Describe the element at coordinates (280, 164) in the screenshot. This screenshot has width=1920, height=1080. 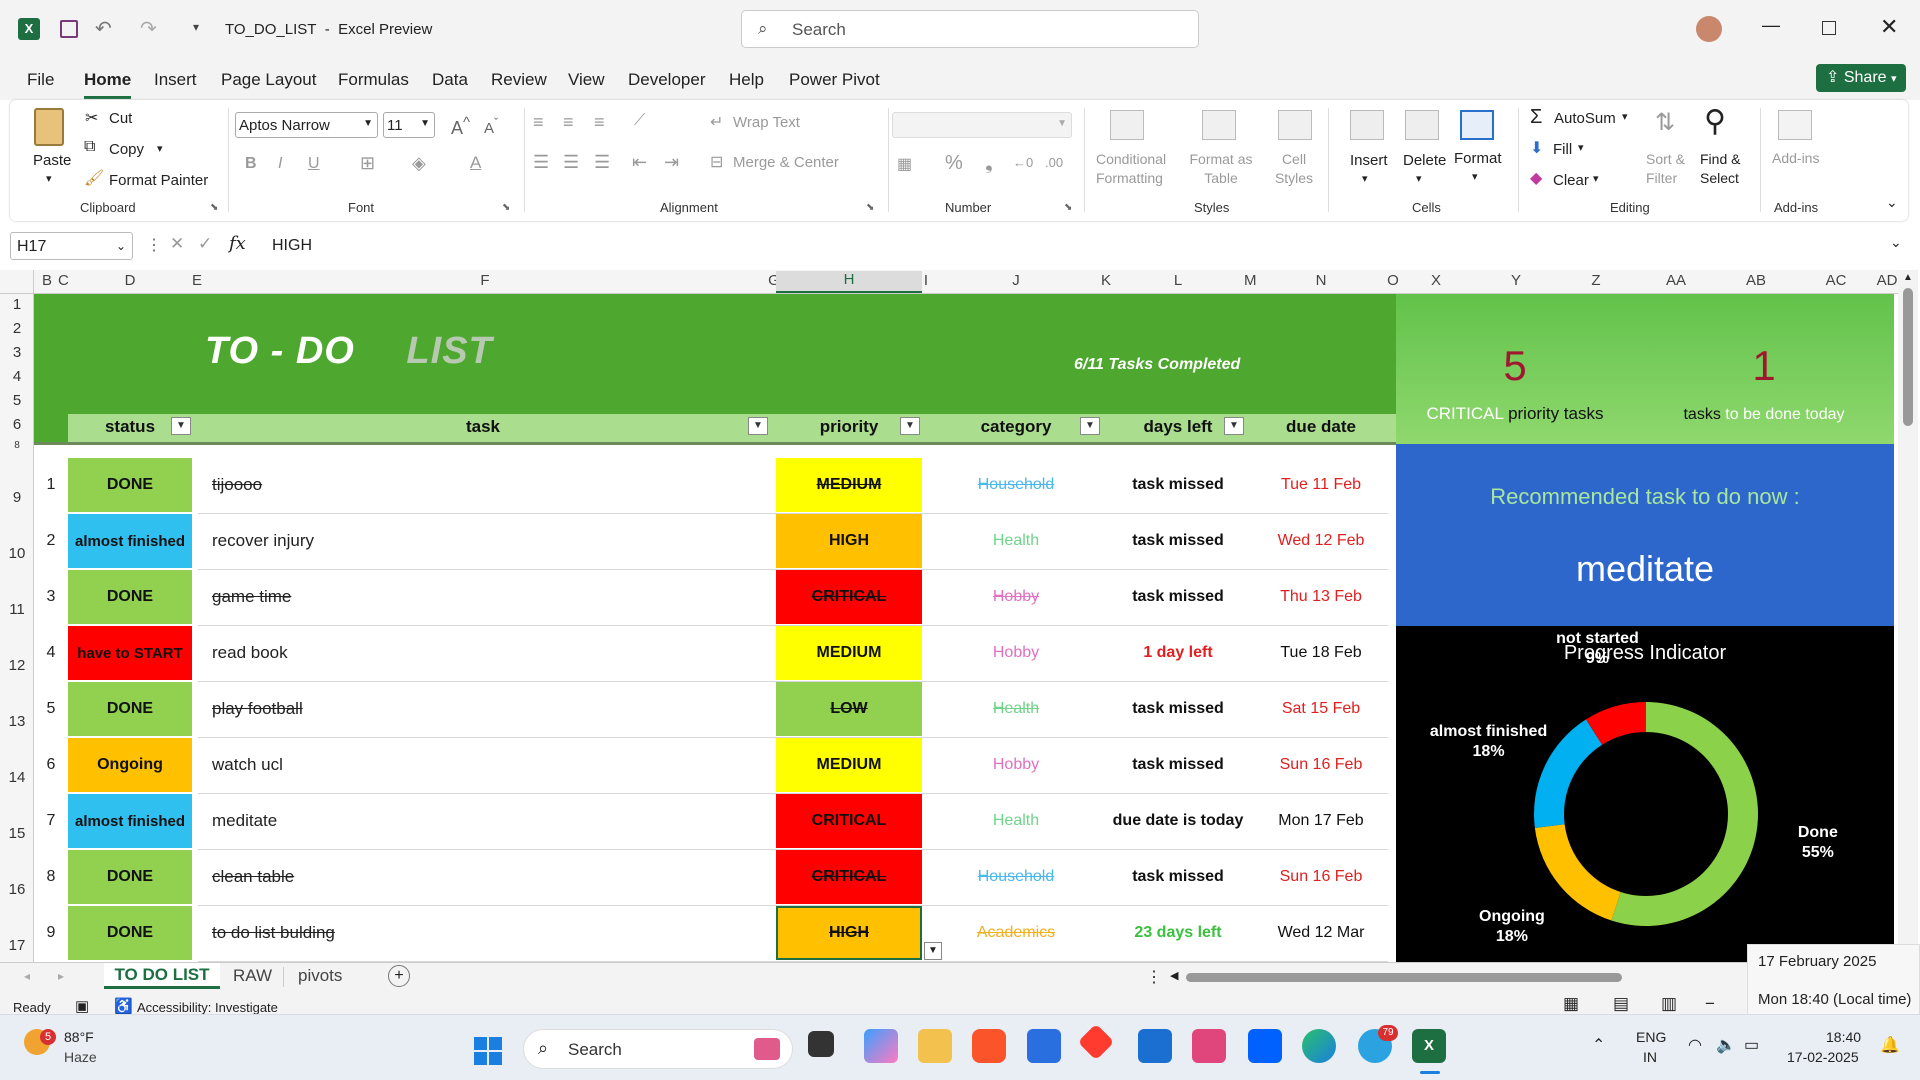
I see `italic-icon: I` at that location.